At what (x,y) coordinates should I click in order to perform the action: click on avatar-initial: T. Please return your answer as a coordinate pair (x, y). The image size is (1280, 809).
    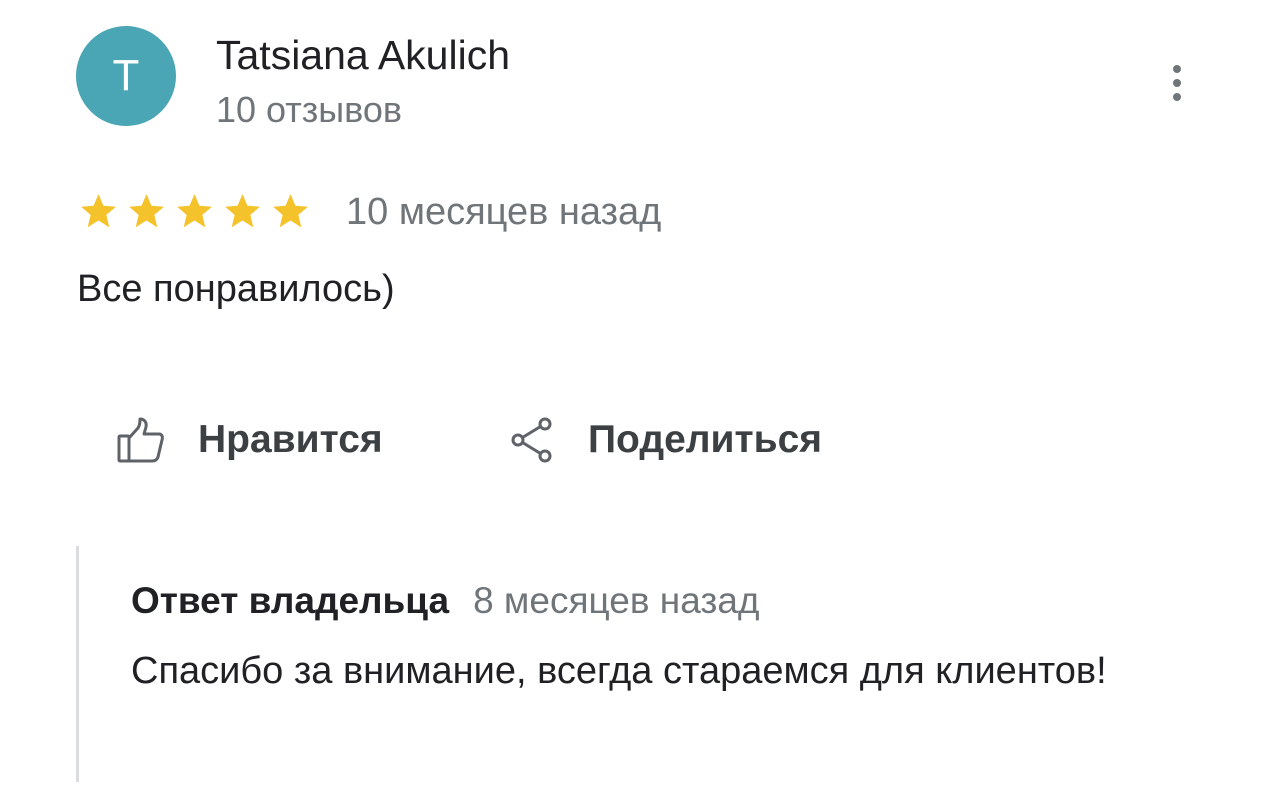
    Looking at the image, I should click on (126, 75).